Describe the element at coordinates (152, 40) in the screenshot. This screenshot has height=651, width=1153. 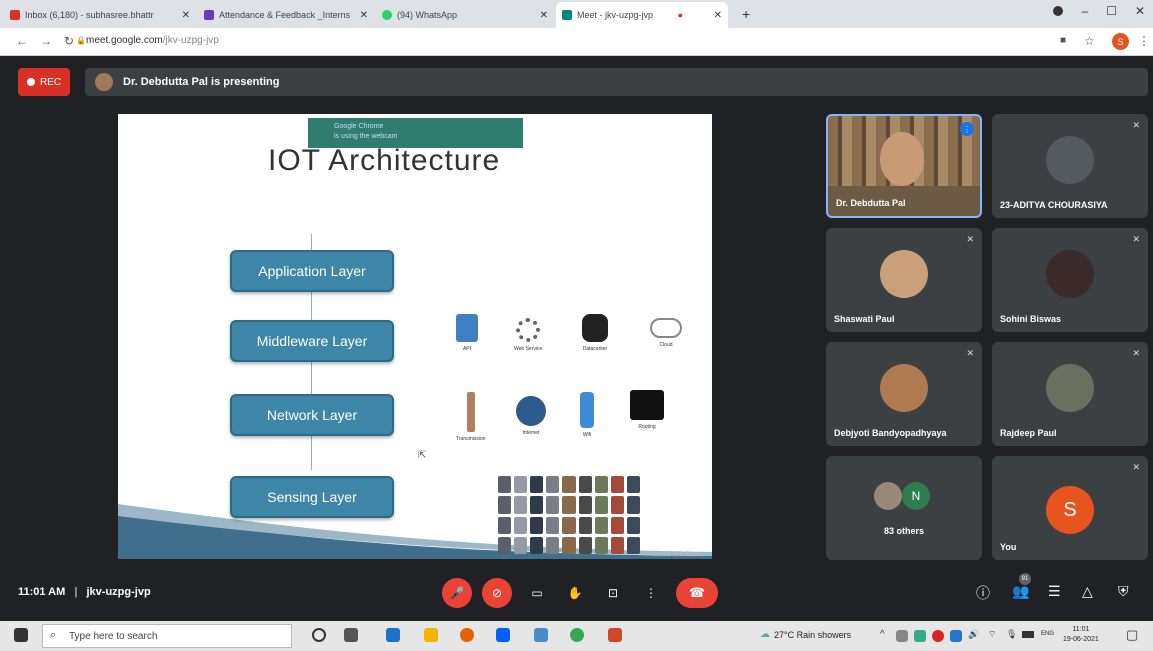
I see `url-field: meet.google.com/jkv-uzpg-jvp` at that location.